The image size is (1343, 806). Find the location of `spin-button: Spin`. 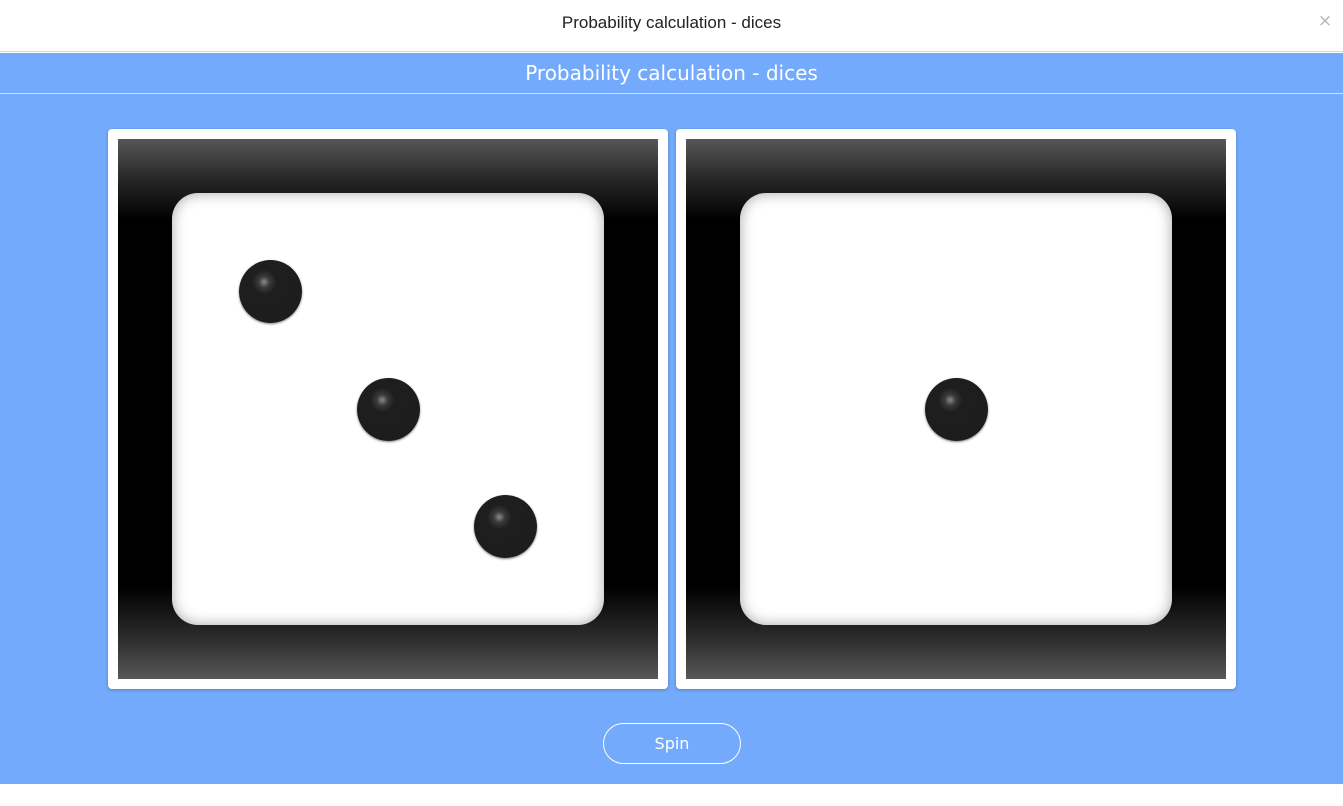

spin-button: Spin is located at coordinates (672, 743).